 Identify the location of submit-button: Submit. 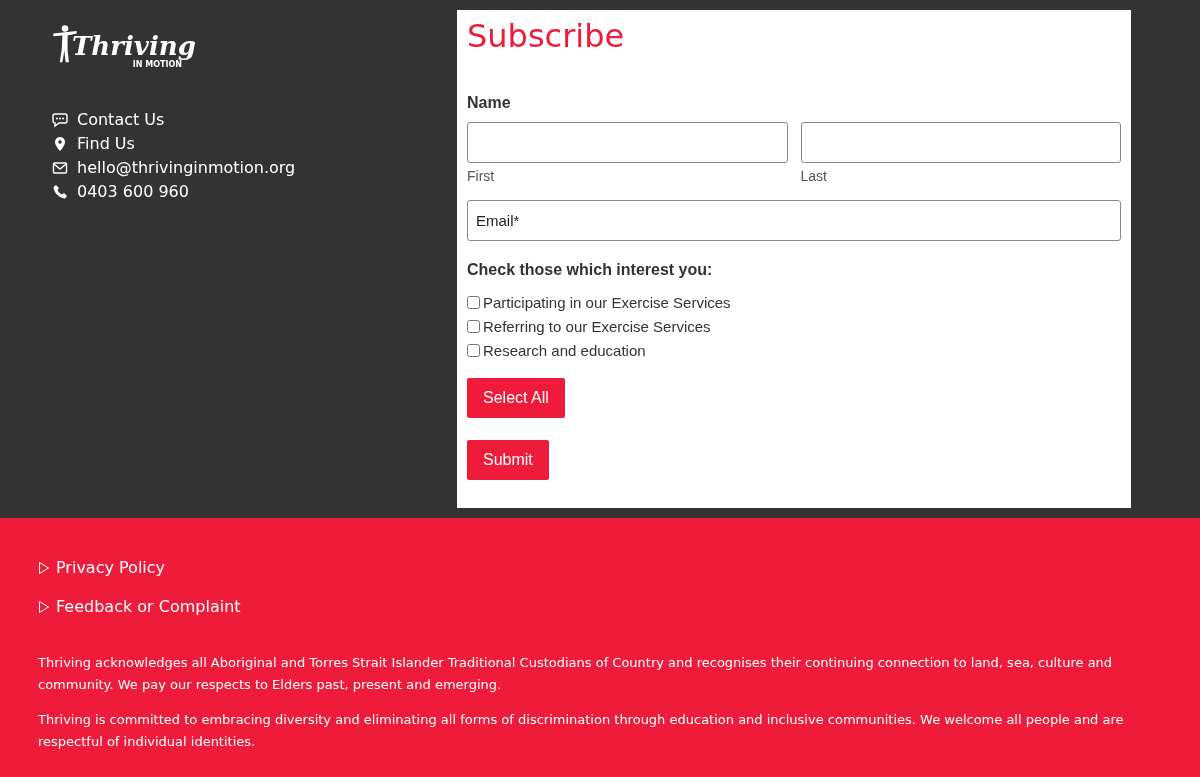
(508, 460).